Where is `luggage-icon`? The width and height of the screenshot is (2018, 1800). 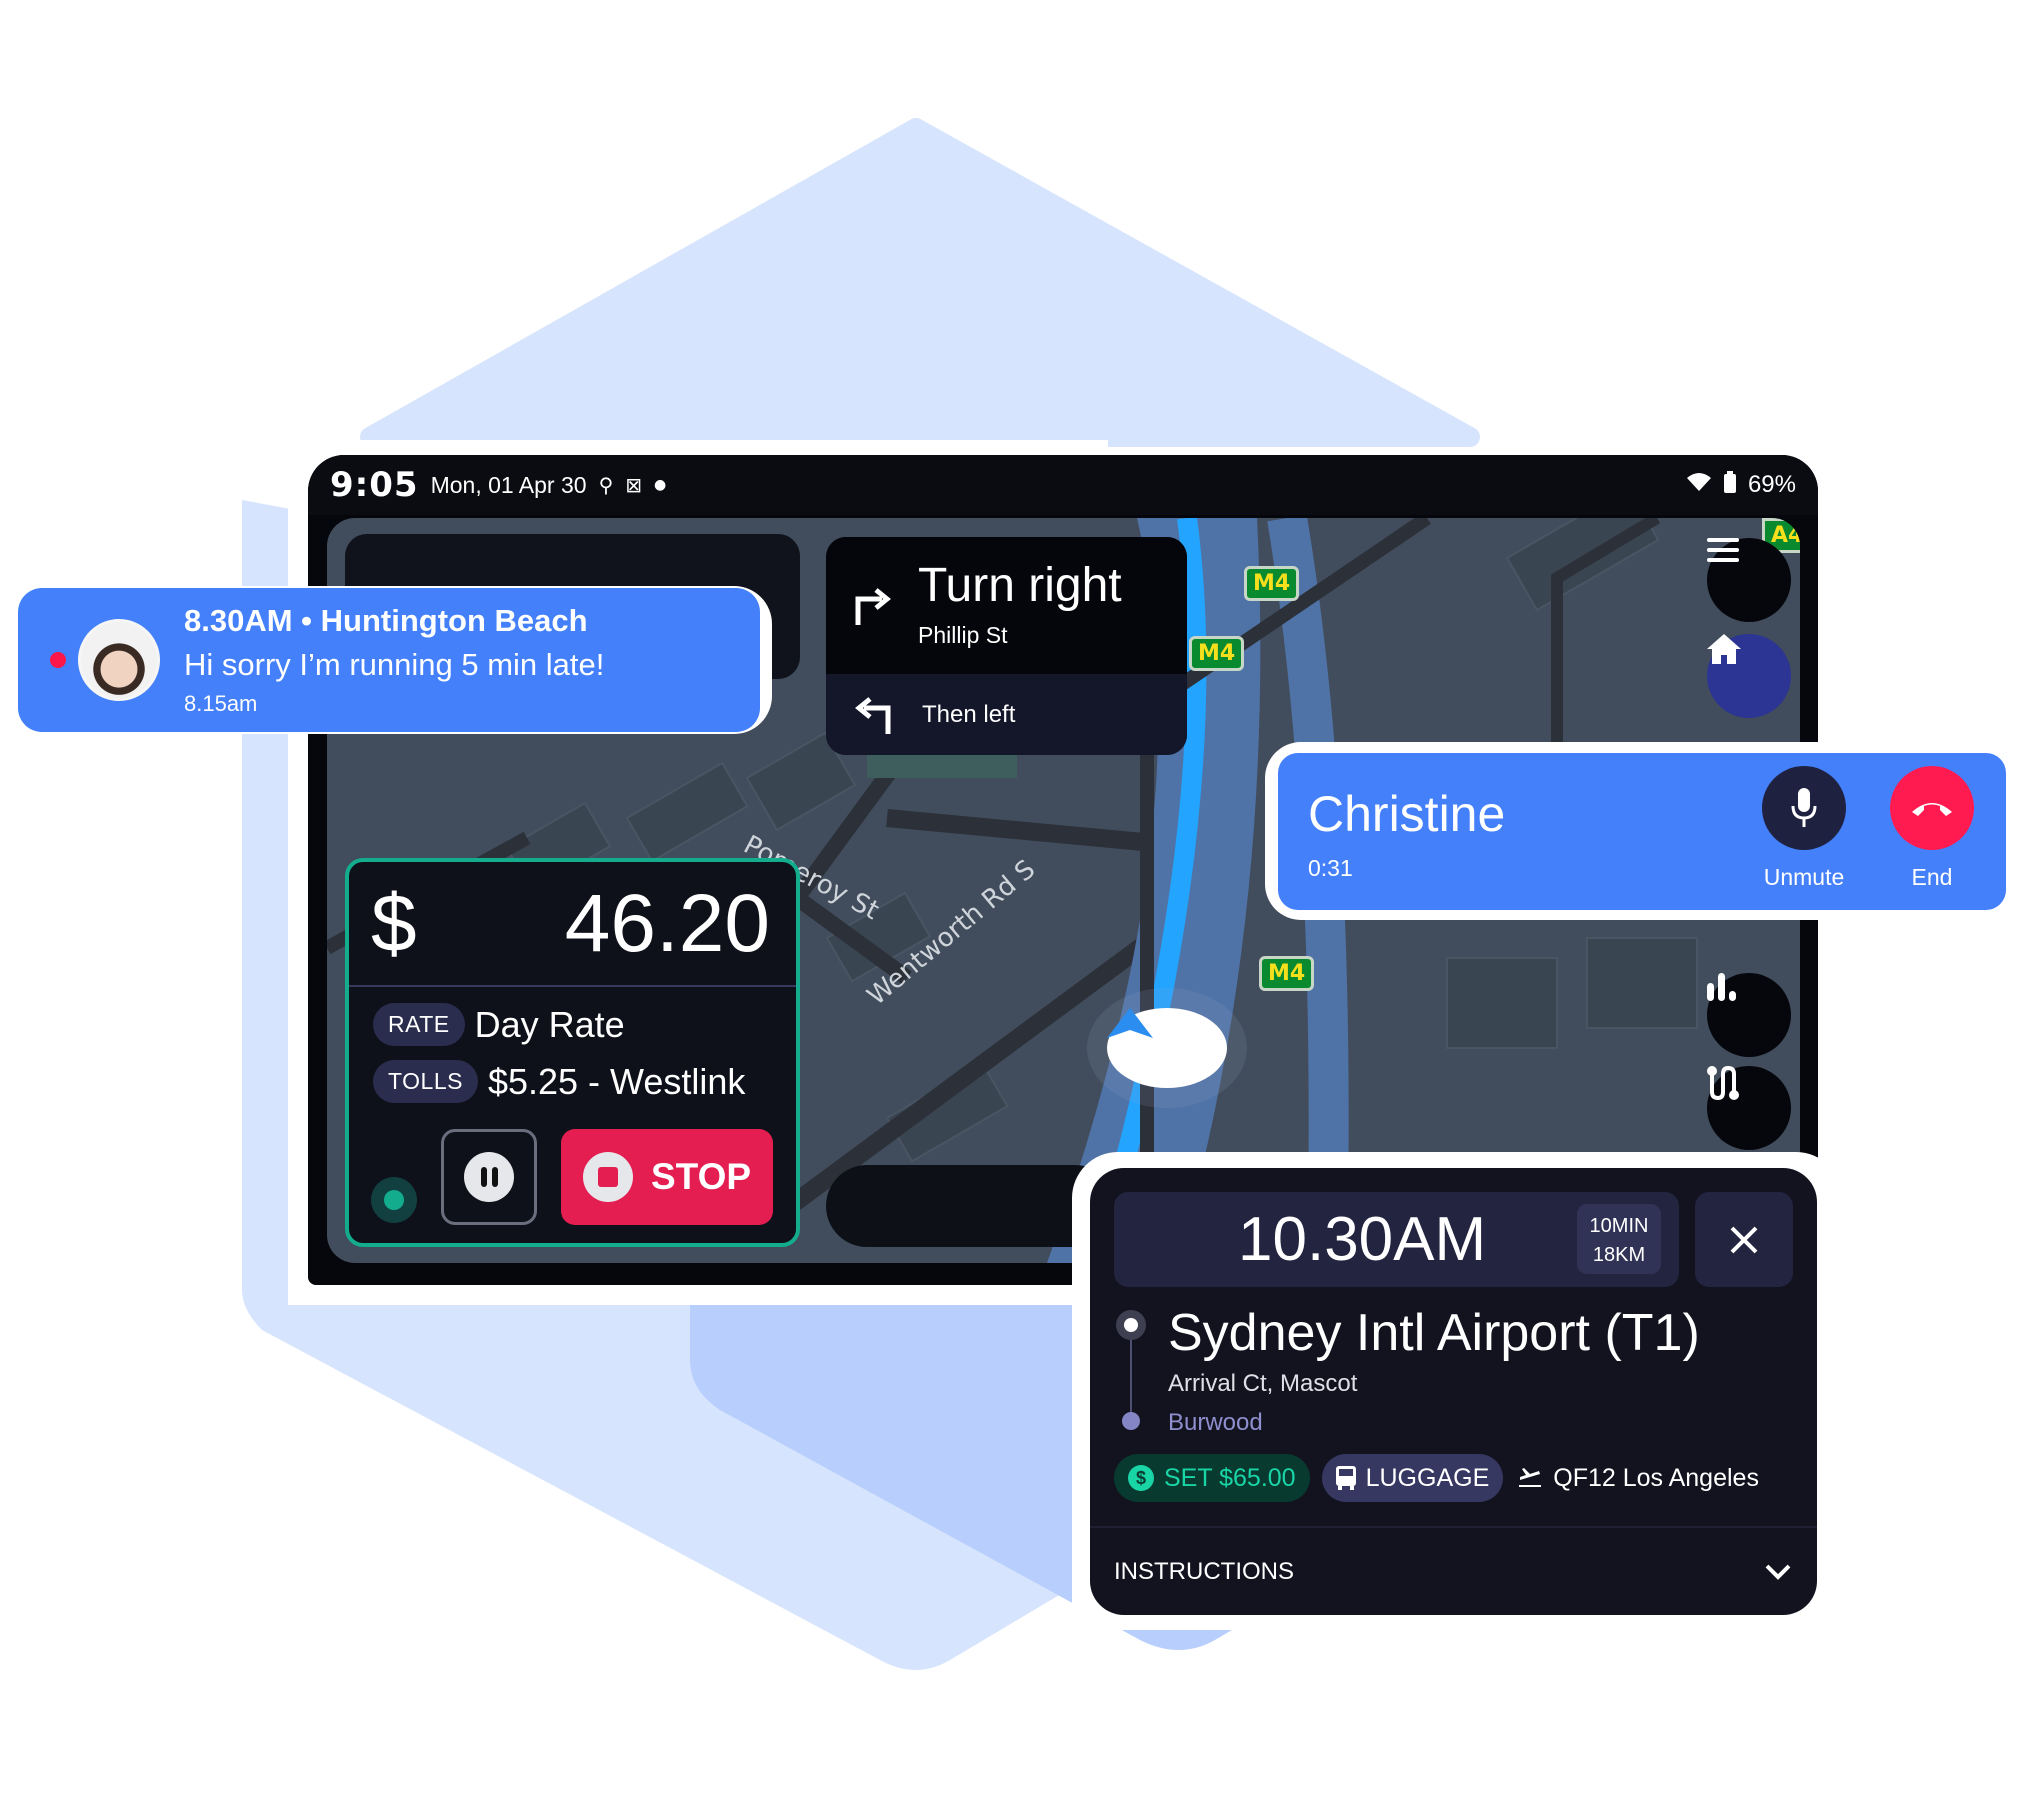 luggage-icon is located at coordinates (1345, 1478).